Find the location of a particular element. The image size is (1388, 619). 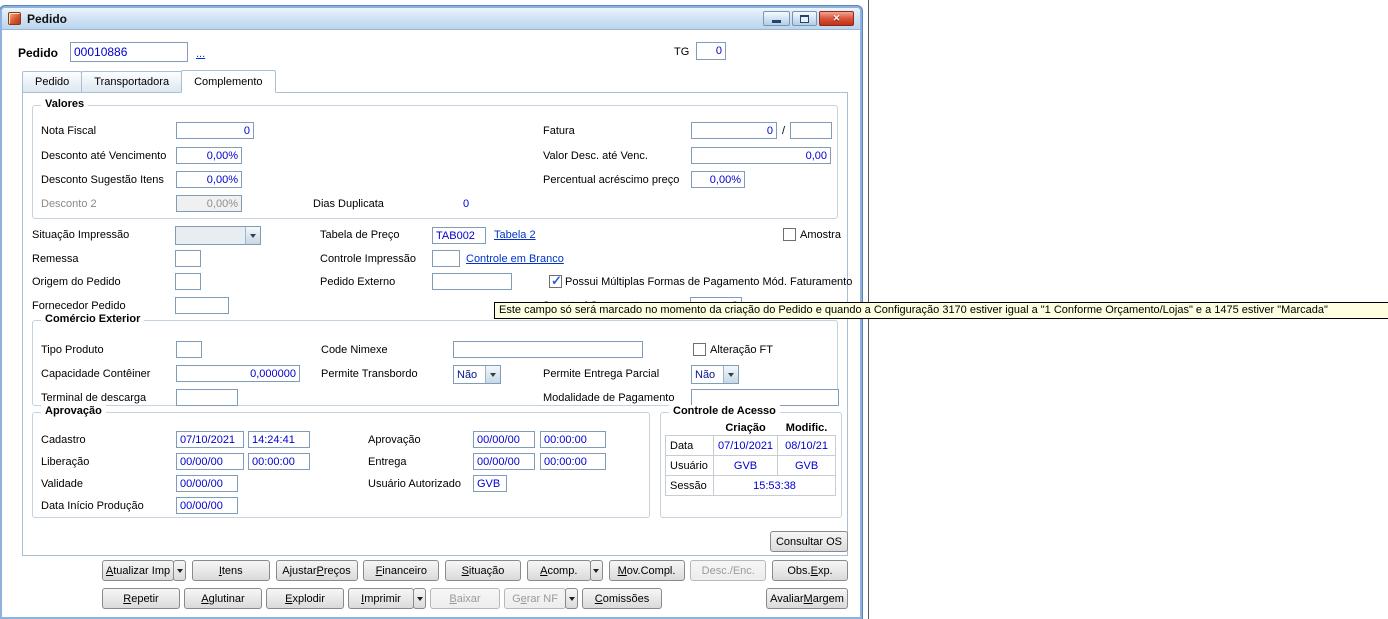

pedido-number-input: 00010886 is located at coordinates (129, 52).